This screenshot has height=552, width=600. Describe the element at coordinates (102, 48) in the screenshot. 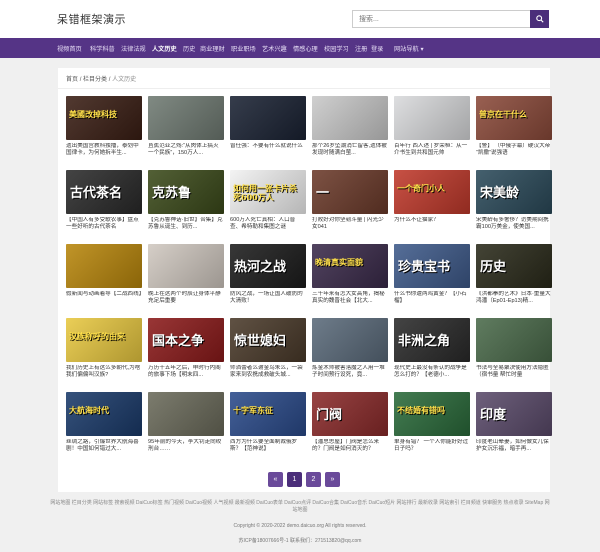

I see `nav-item: 科学科普` at that location.